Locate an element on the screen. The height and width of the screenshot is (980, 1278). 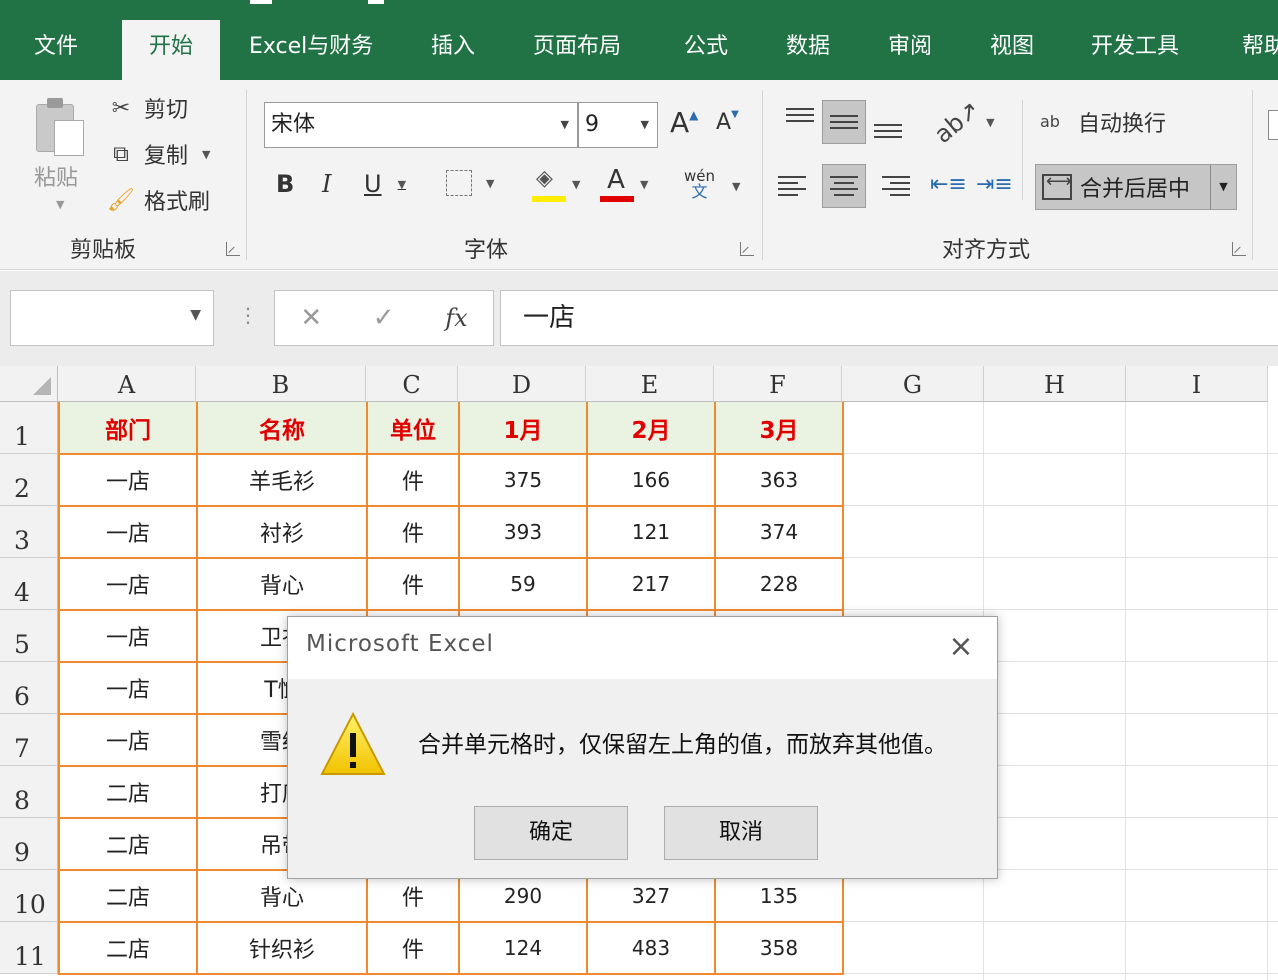
tab-view: 视图 is located at coordinates (1012, 52).